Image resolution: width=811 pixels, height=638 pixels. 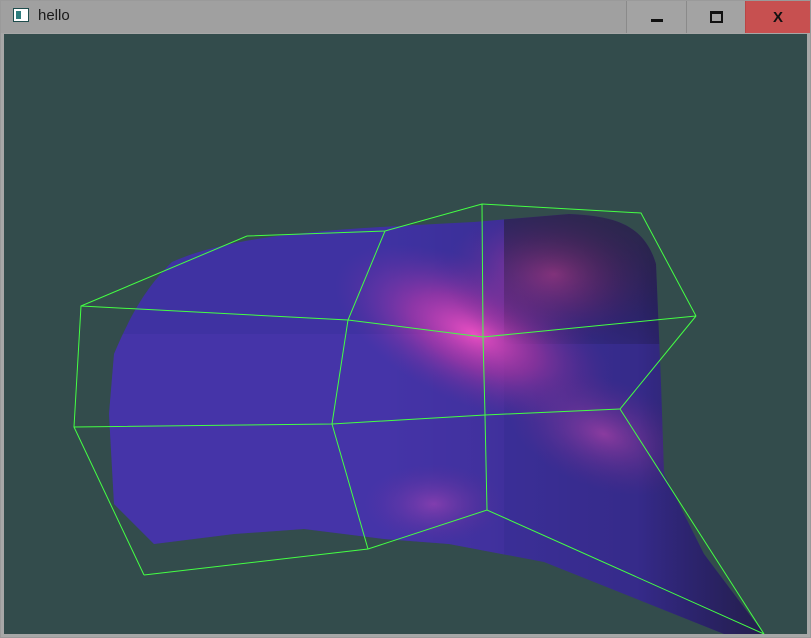 I want to click on close-button: X, so click(x=777, y=17).